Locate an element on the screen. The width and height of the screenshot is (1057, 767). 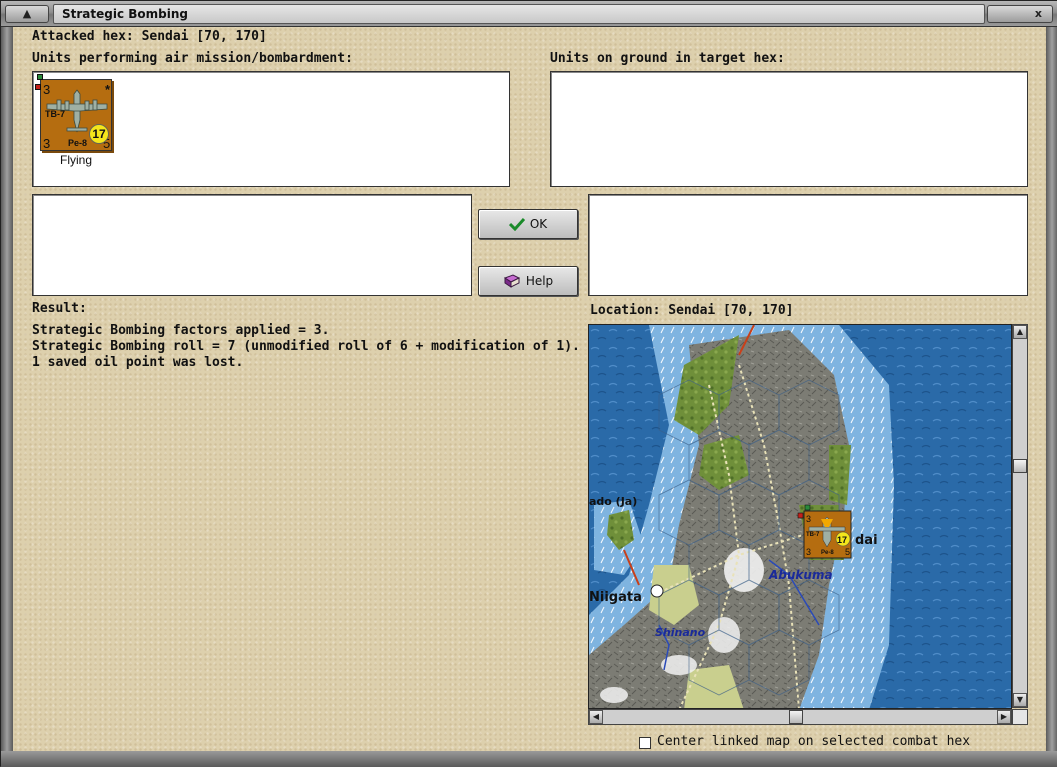
map-counter-code: TB-7 is located at coordinates (813, 535).